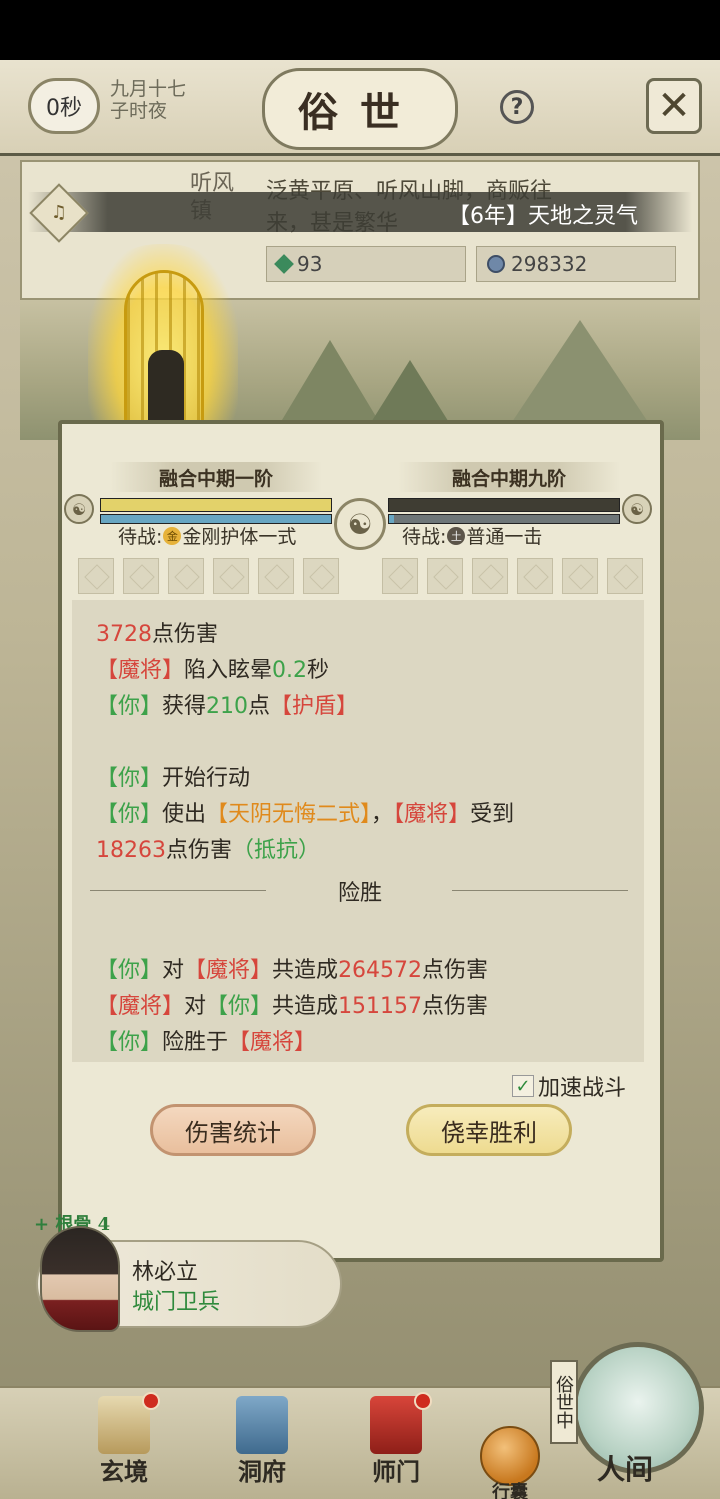  What do you see at coordinates (216, 477) in the screenshot?
I see `player-realm: 融合中期一阶` at bounding box center [216, 477].